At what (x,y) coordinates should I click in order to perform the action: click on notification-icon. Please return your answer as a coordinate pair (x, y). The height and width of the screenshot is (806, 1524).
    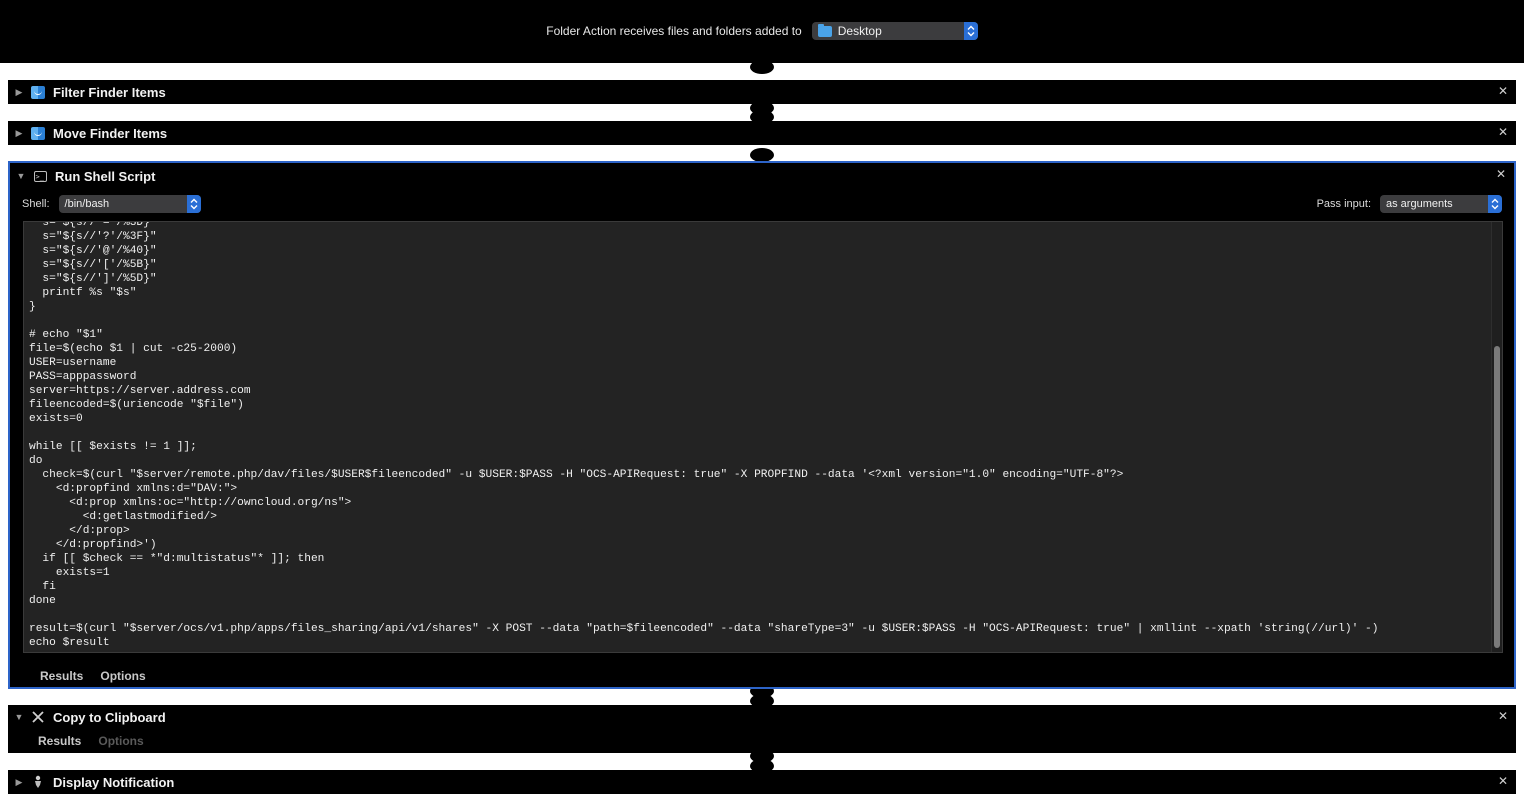
    Looking at the image, I should click on (38, 782).